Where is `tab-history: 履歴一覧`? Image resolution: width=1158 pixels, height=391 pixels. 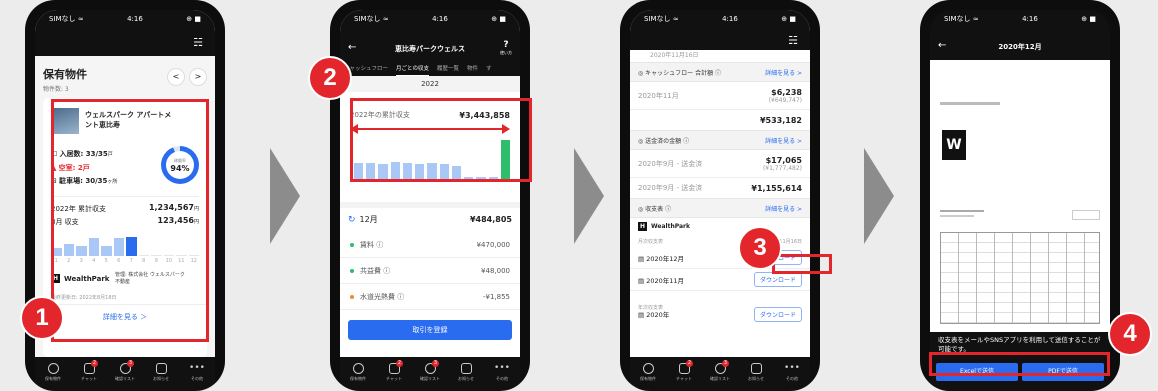 tab-history: 履歴一覧 is located at coordinates (448, 70).